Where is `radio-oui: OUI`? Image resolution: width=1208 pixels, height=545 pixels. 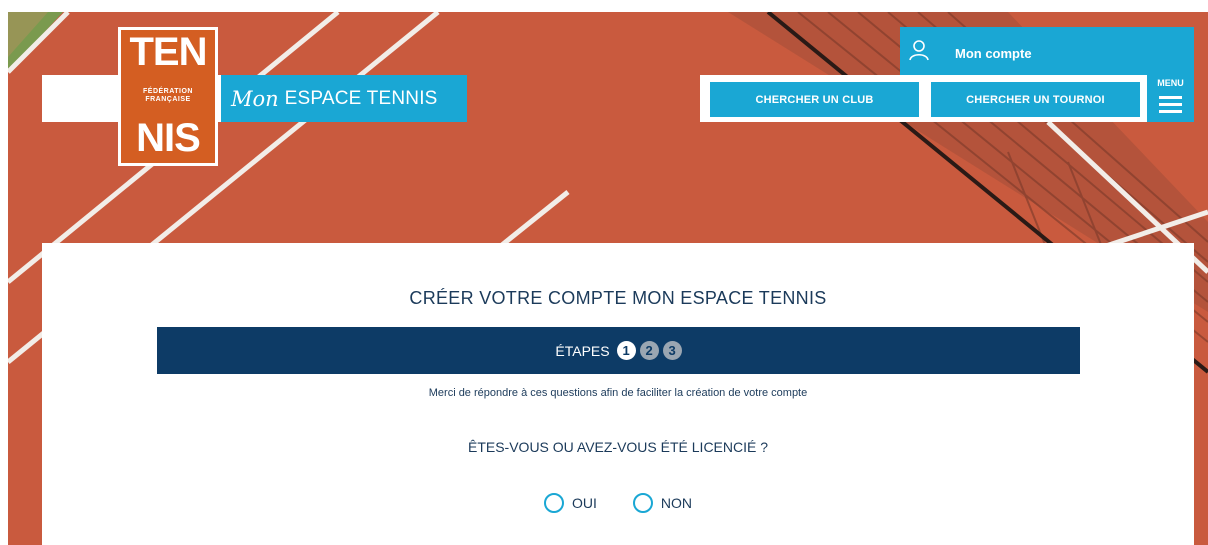 radio-oui: OUI is located at coordinates (570, 503).